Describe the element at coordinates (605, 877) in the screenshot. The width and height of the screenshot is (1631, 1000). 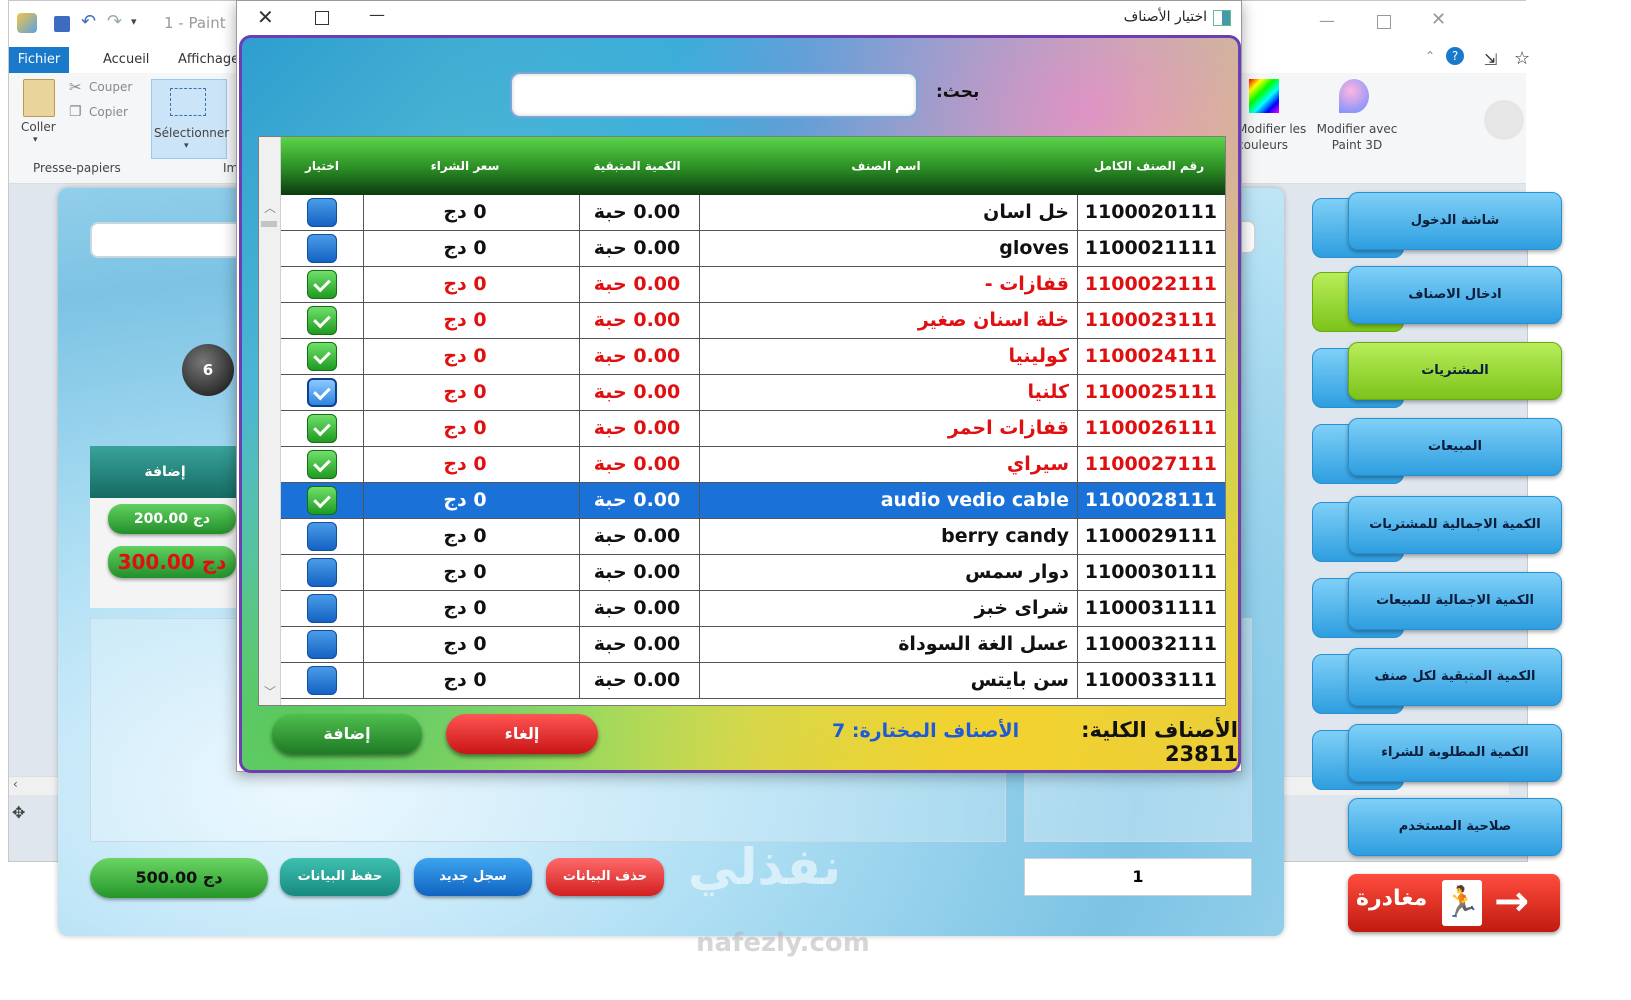
I see `delete-data-button: حذف البيانات` at that location.